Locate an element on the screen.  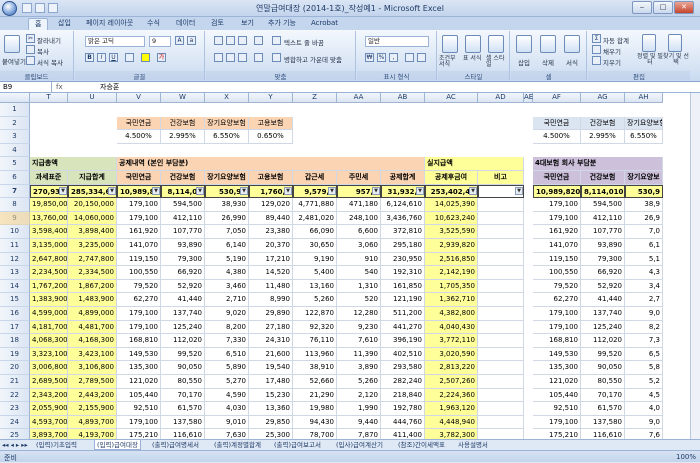
data-cell: 412,110 is located at coordinates (603, 218).